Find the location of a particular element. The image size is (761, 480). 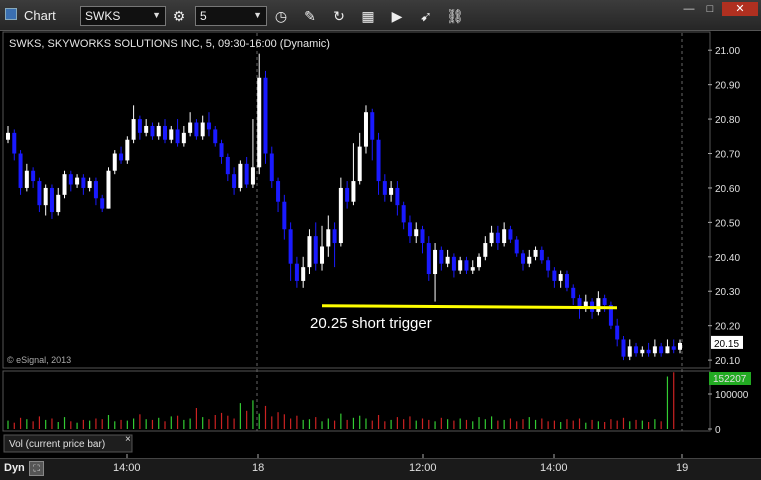

volume-study-label: Vol (current price bar) is located at coordinates (57, 444).